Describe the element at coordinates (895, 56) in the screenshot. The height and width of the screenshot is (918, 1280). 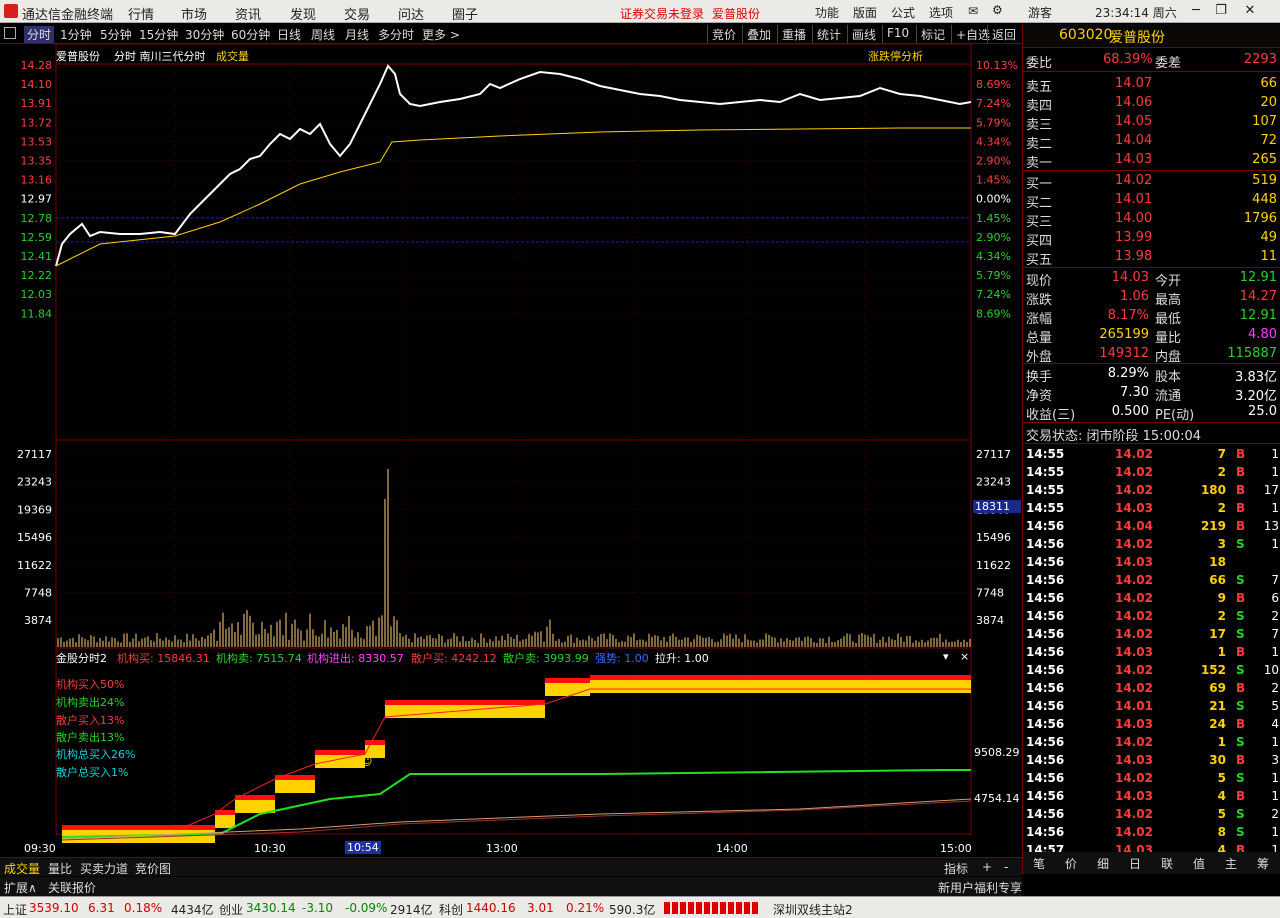
I see `limit-analysis-button: 涨跌停分析` at that location.